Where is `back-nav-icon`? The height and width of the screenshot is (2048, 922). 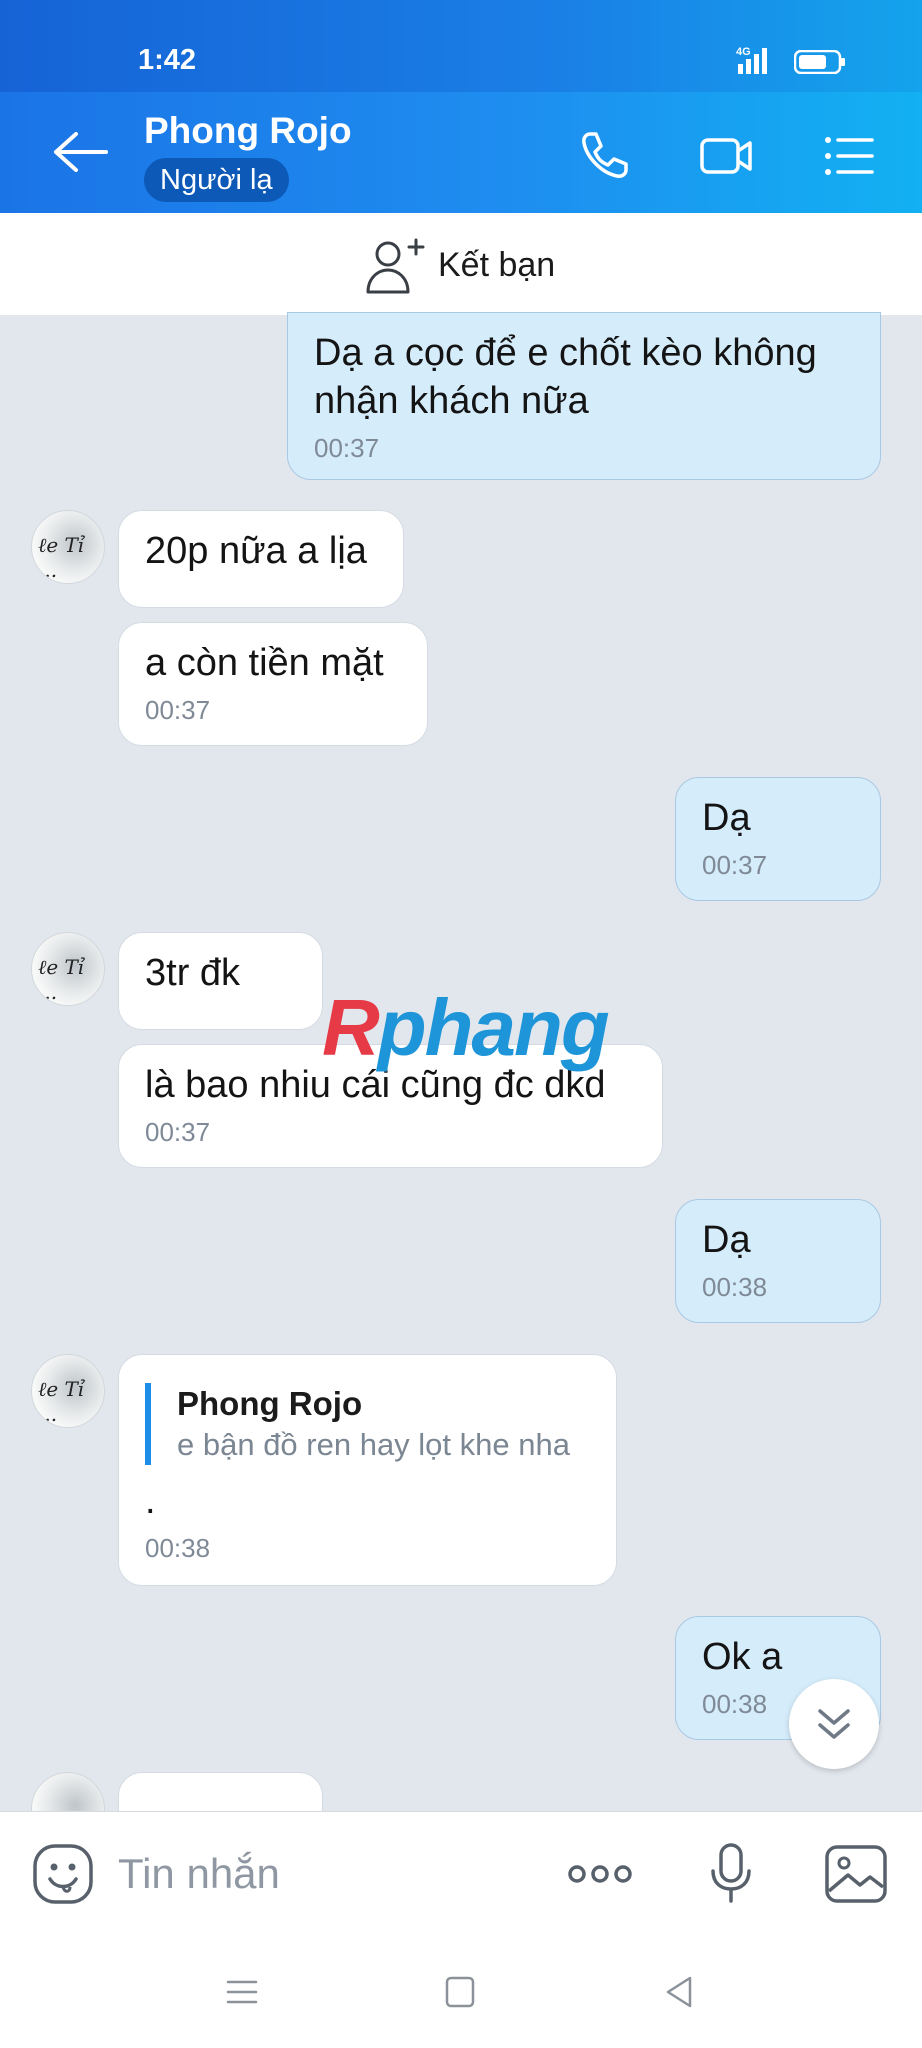
back-nav-icon is located at coordinates (680, 1992).